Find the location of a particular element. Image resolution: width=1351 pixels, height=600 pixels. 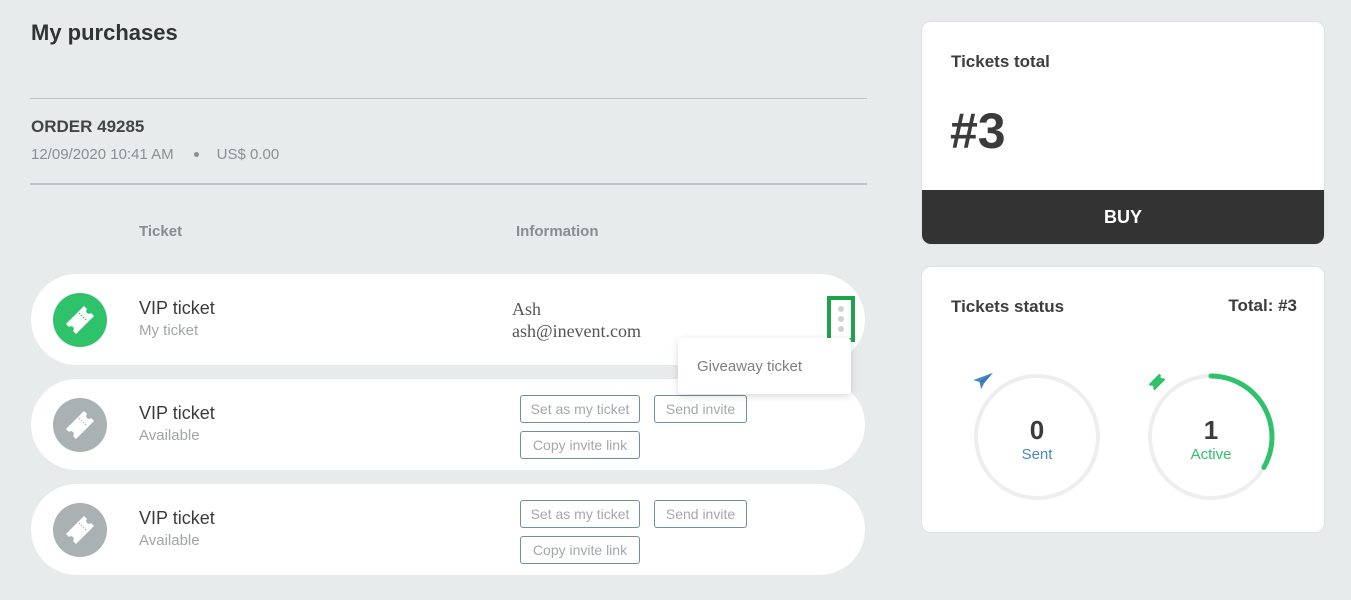

order-amount: US$ 0.00 is located at coordinates (248, 154).